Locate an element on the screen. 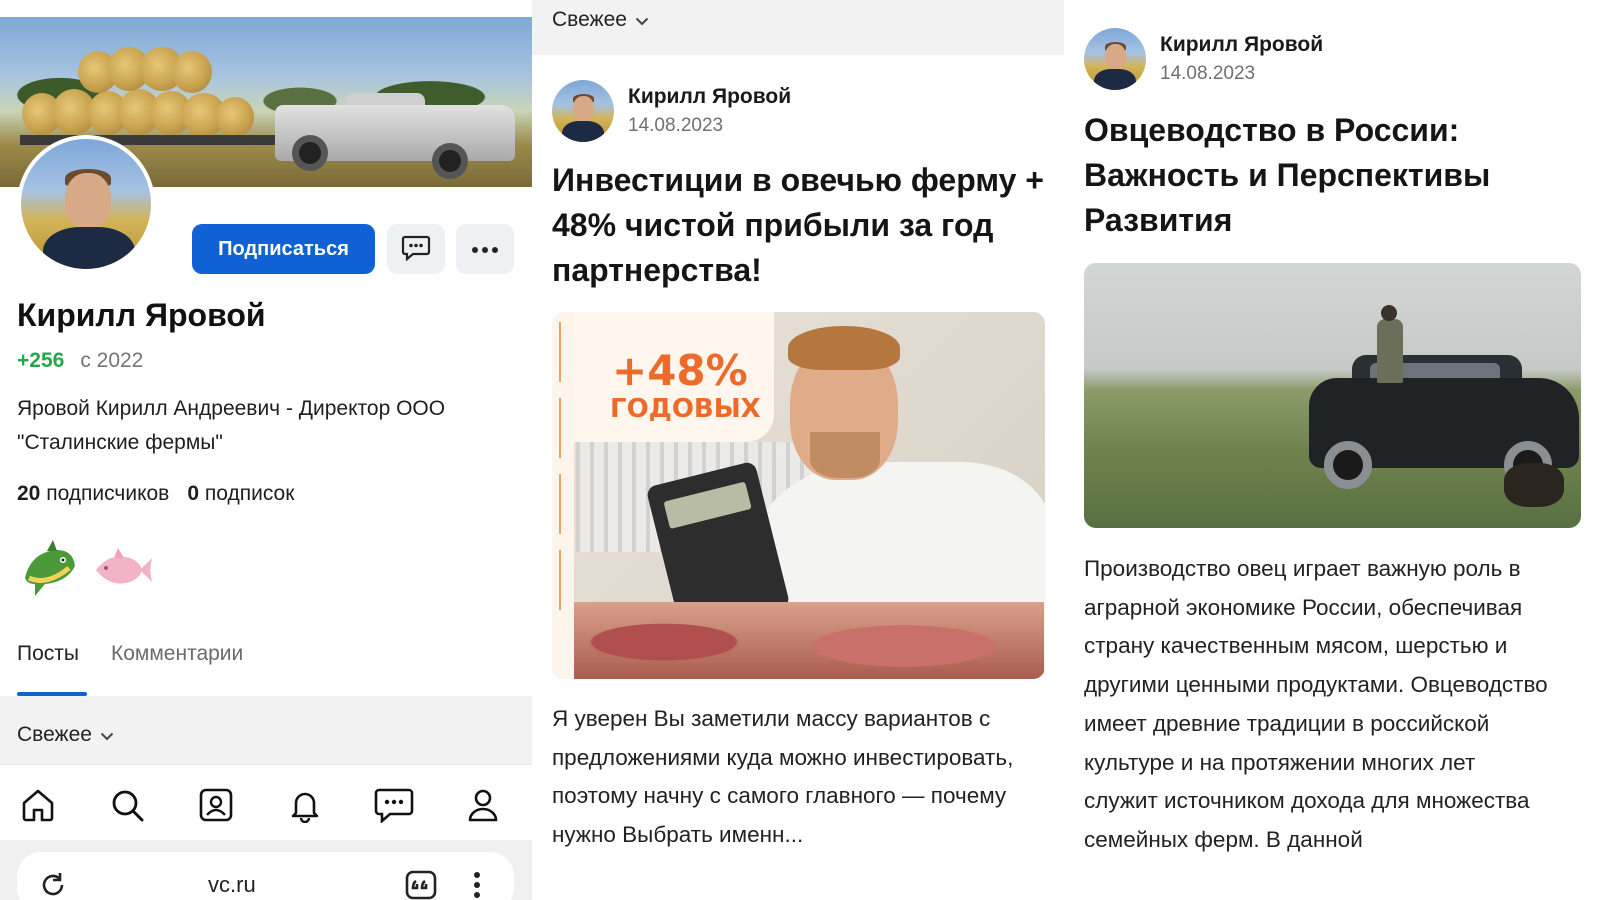 This screenshot has width=1600, height=900. followers-count: 20 is located at coordinates (29, 493).